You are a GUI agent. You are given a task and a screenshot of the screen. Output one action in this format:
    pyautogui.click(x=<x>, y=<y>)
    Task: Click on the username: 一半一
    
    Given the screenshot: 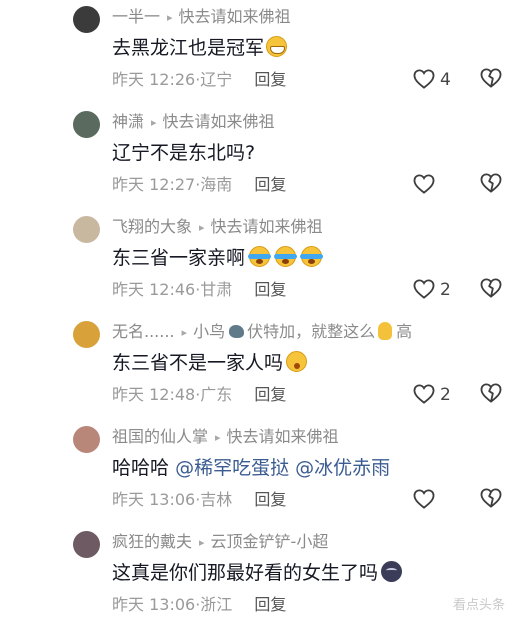 What is the action you would take?
    pyautogui.click(x=136, y=16)
    